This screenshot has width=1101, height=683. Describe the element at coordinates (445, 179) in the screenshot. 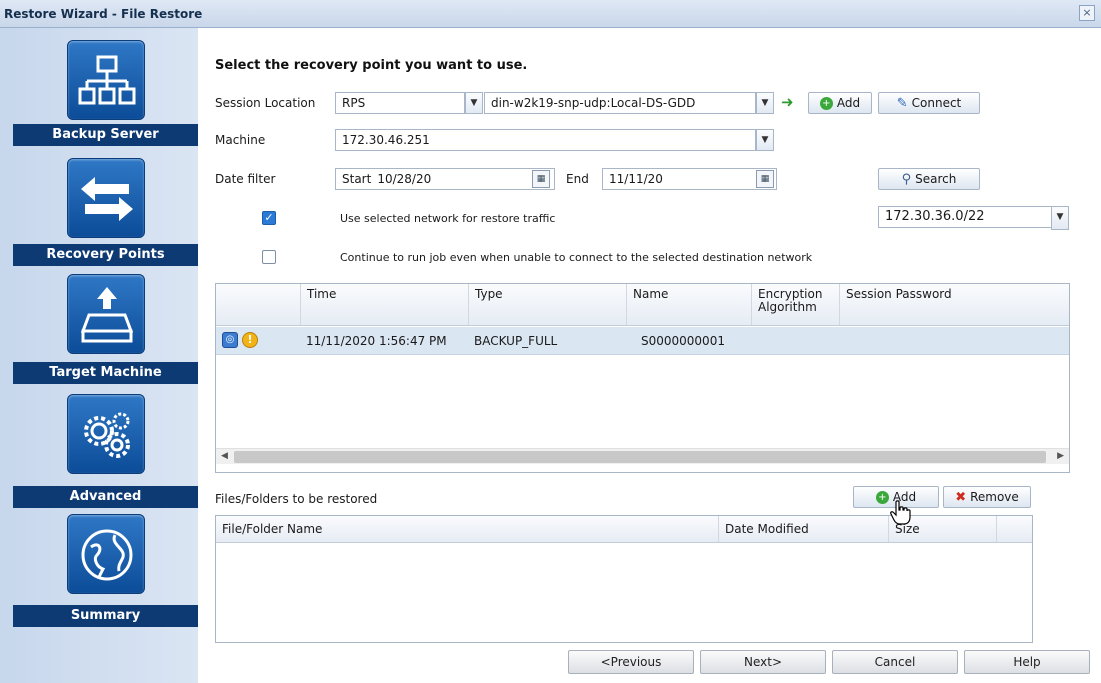

I see `start-date-field: Start 10/28/20` at that location.